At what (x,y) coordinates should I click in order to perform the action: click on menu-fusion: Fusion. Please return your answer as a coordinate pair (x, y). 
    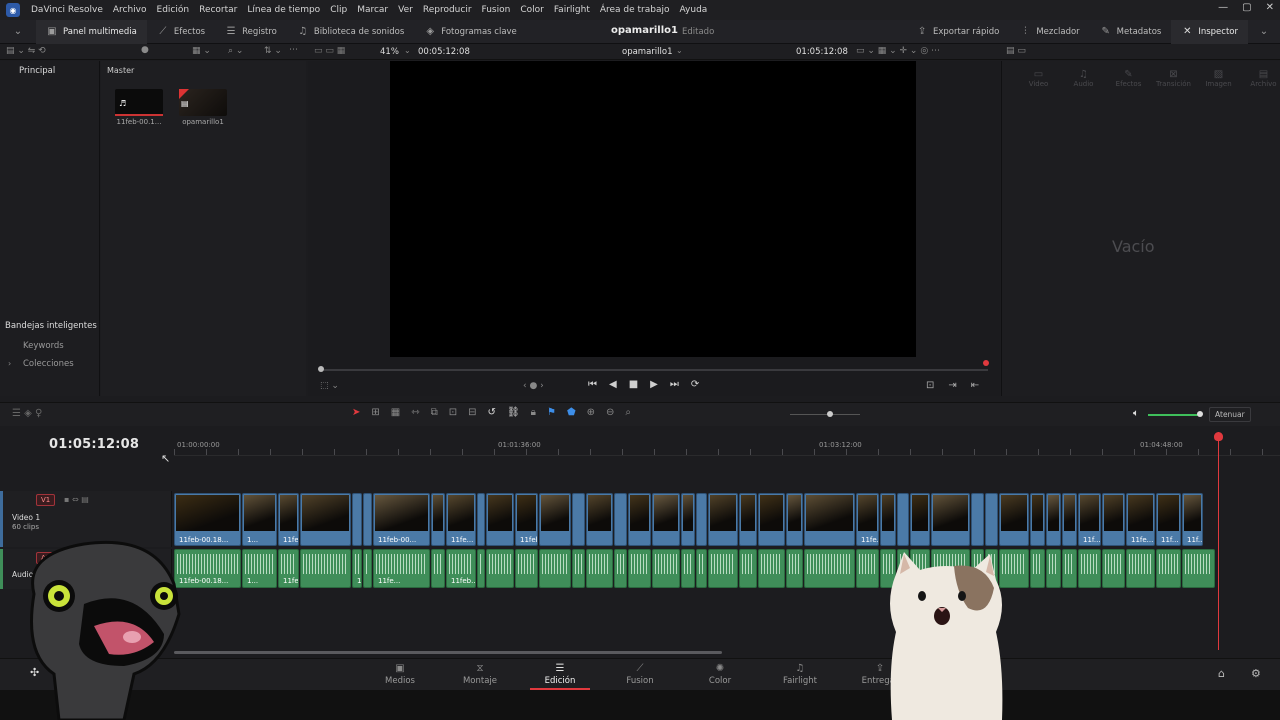
    Looking at the image, I should click on (496, 10).